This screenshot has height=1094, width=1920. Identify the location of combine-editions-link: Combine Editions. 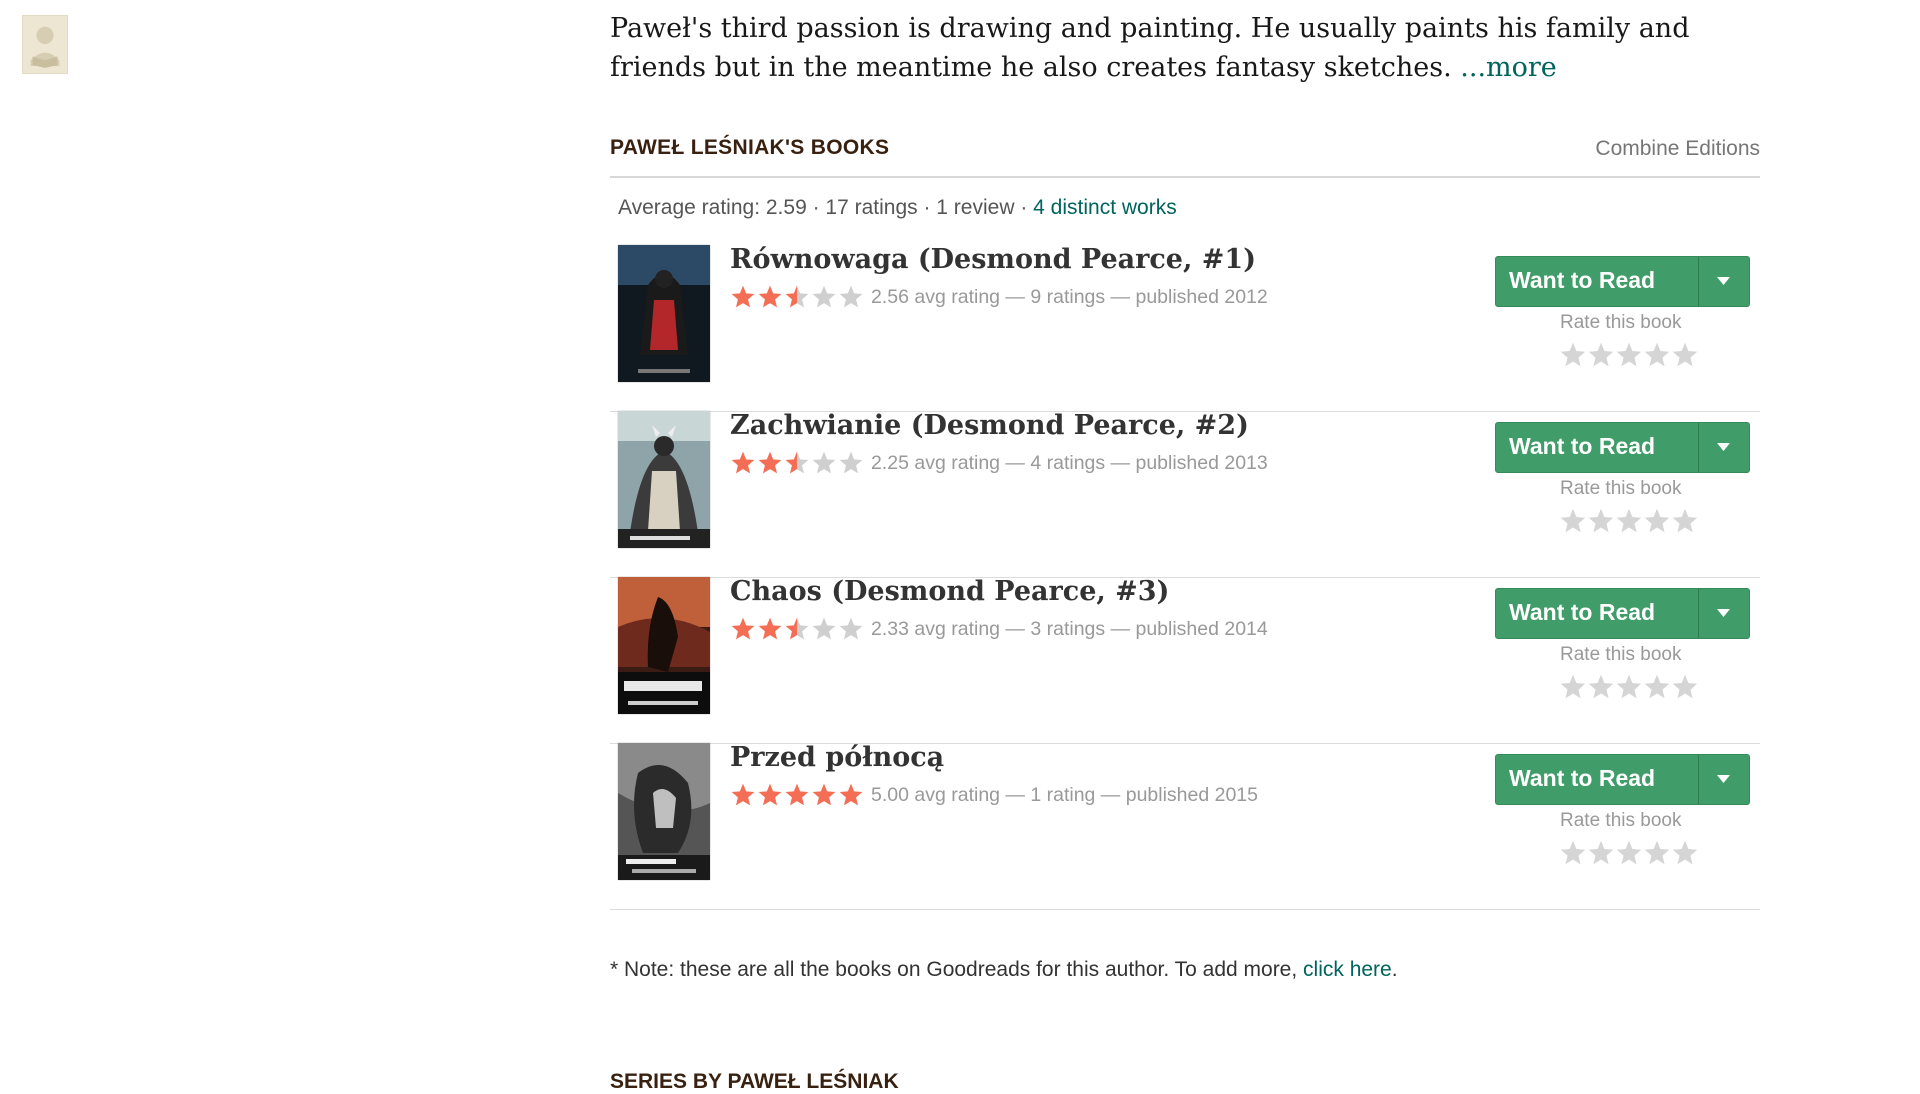
(1677, 149).